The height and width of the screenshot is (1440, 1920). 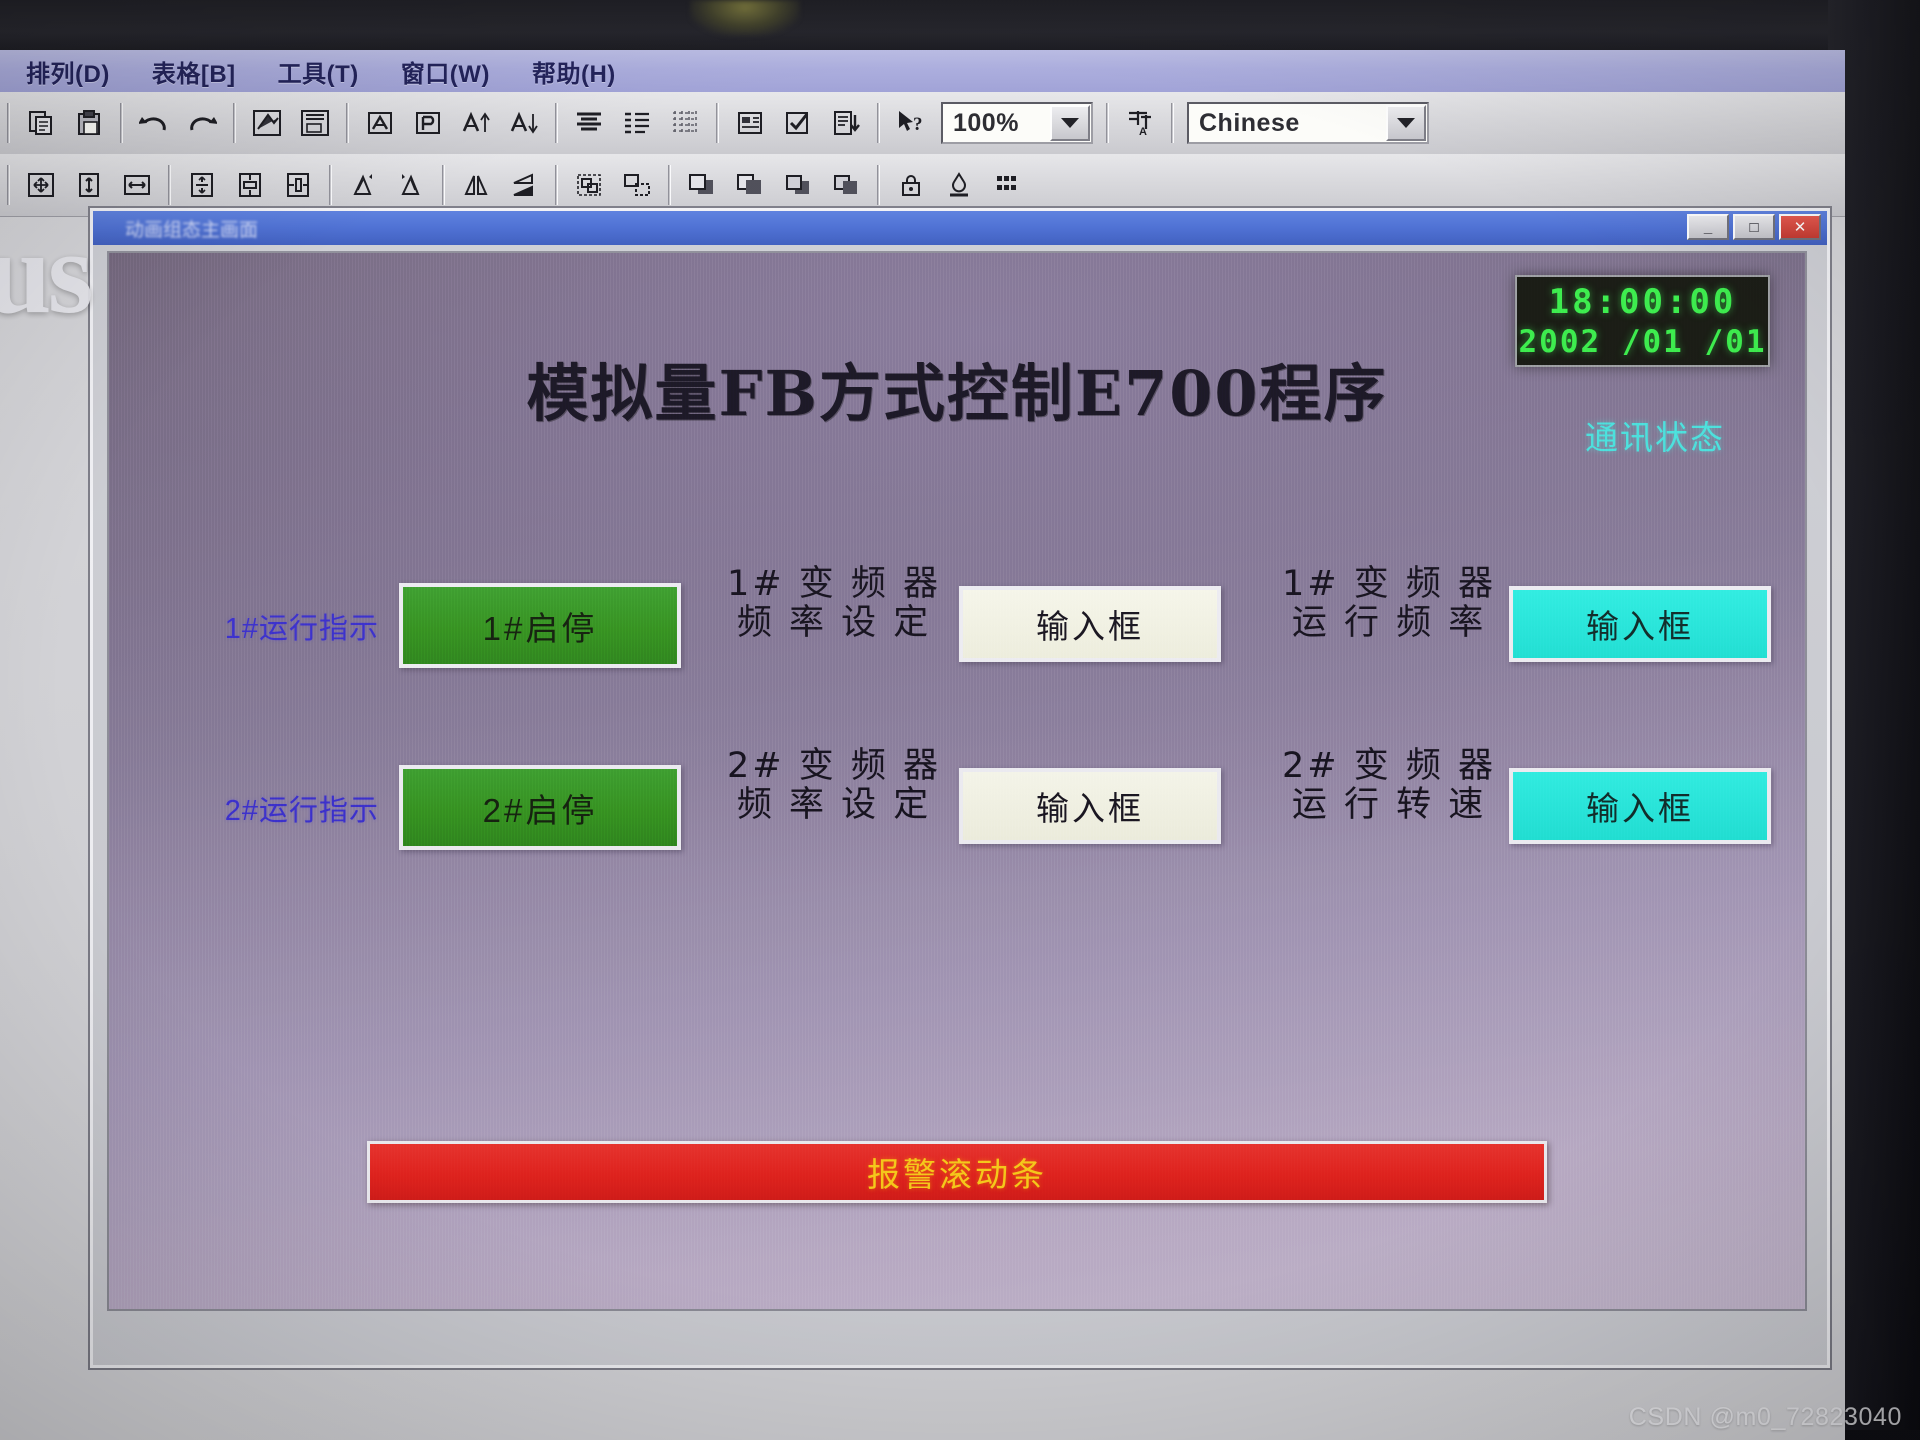 I want to click on indicator-label-cell-1: 1#运行指示, so click(x=264, y=626).